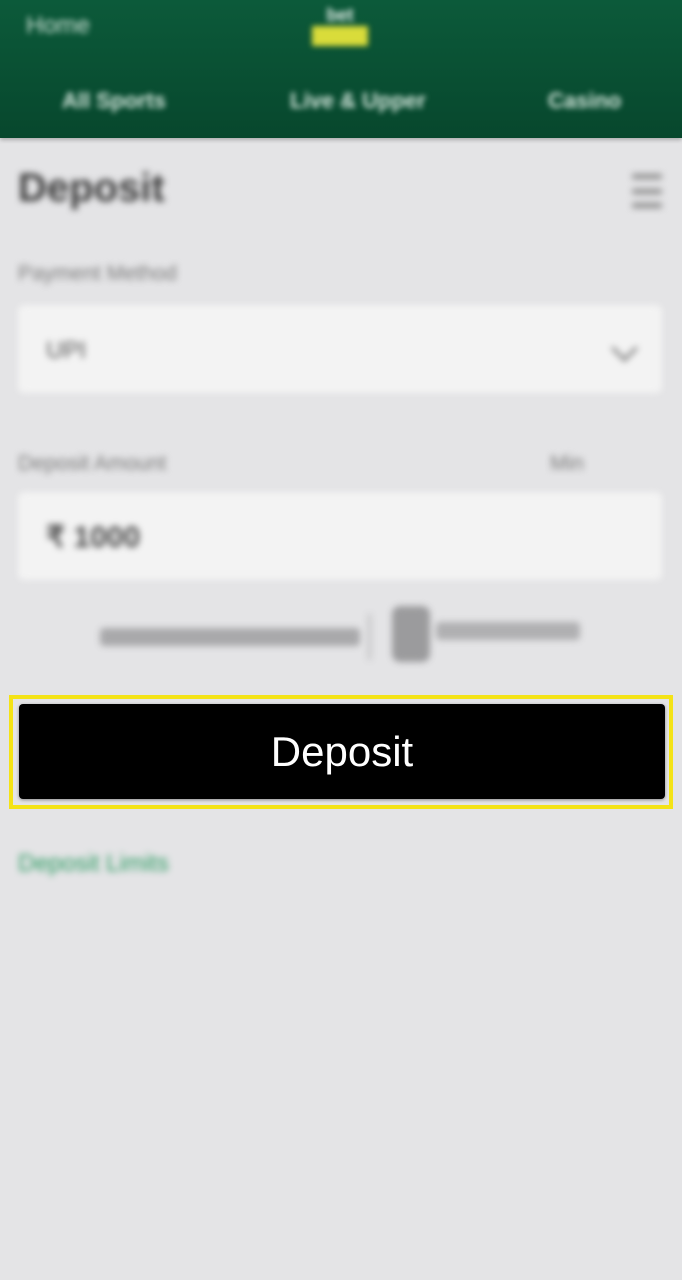 Image resolution: width=682 pixels, height=1280 pixels. I want to click on logo-text: bet, so click(340, 15).